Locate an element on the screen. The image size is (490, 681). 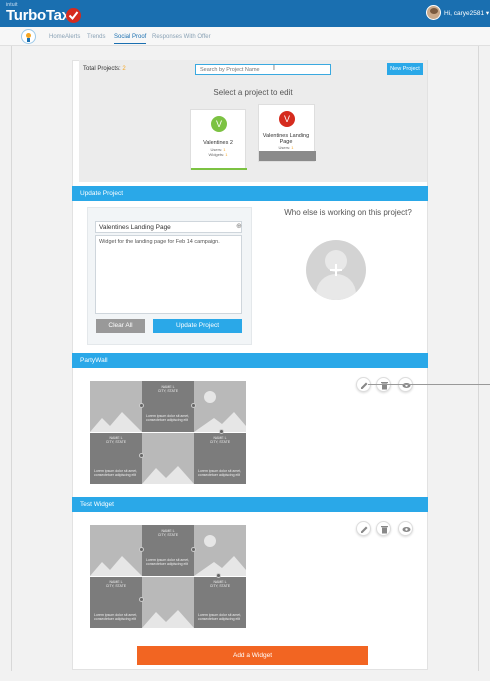
lightbulb-icon is located at coordinates (28, 36).